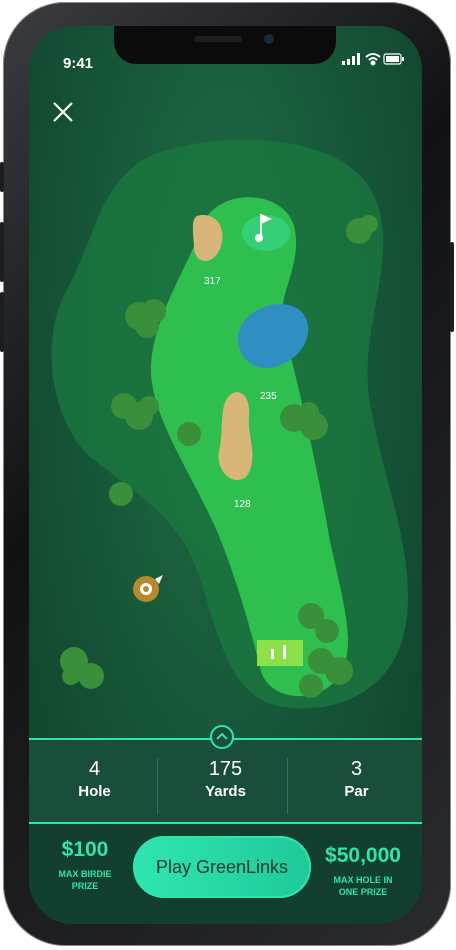 Image resolution: width=456 pixels, height=950 pixels. What do you see at coordinates (85, 849) in the screenshot?
I see `birdie-prize-amount: $100` at bounding box center [85, 849].